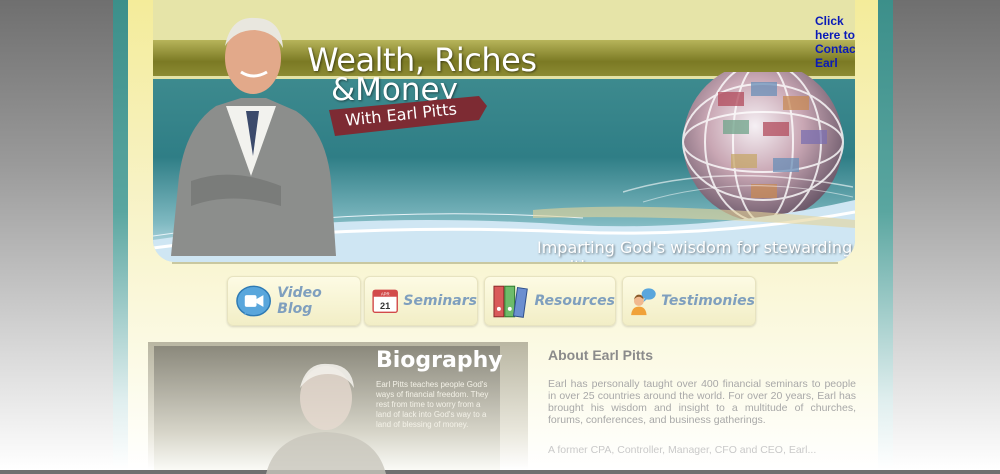 This screenshot has width=1000, height=474. Describe the element at coordinates (385, 306) in the screenshot. I see `calendar-day: 21` at that location.